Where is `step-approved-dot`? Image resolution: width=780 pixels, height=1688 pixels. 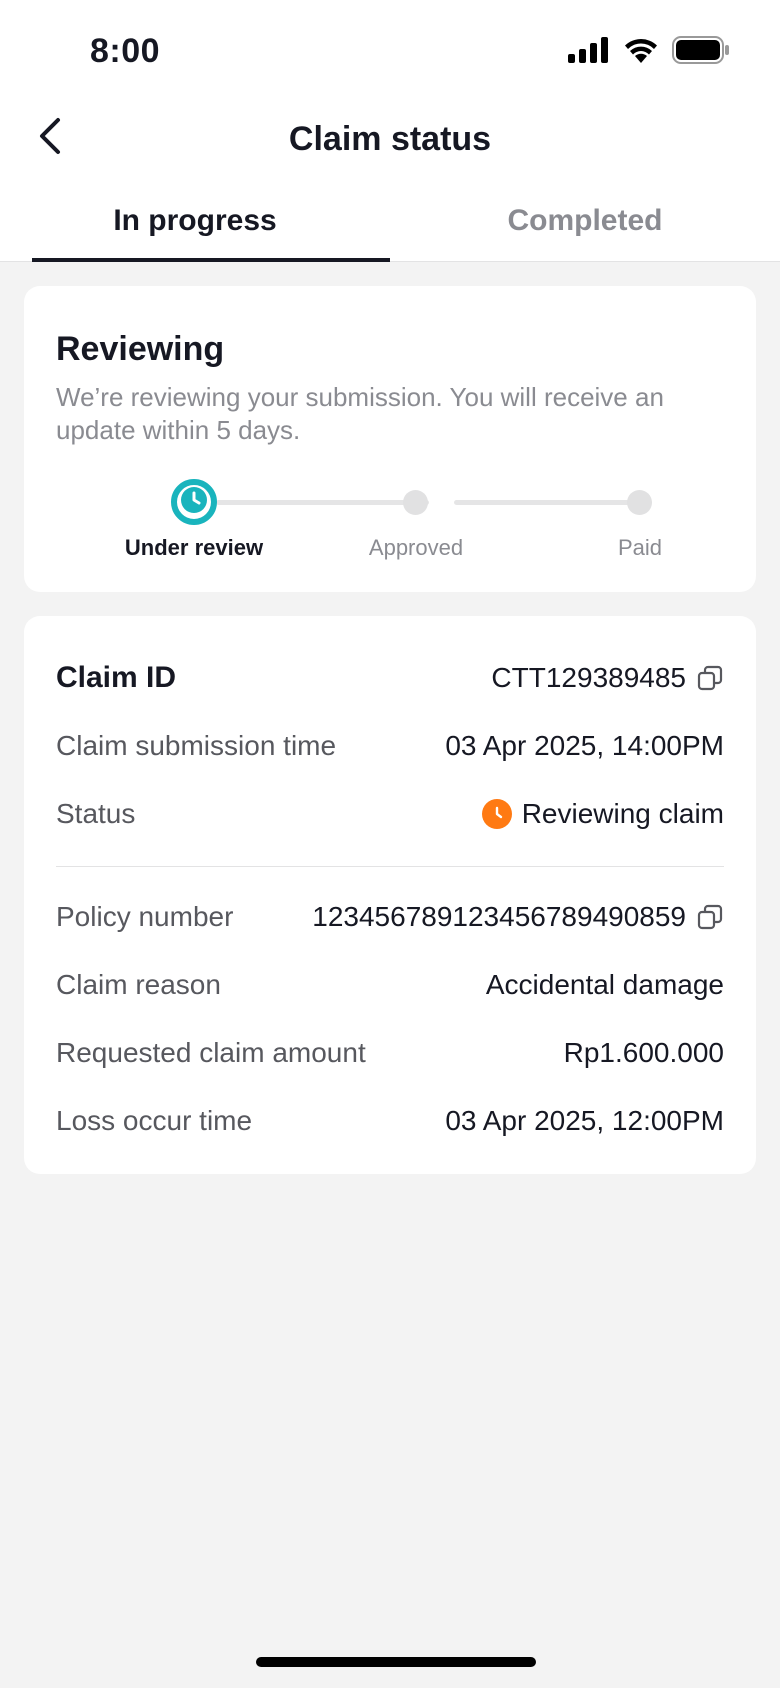
step-approved-dot is located at coordinates (415, 502).